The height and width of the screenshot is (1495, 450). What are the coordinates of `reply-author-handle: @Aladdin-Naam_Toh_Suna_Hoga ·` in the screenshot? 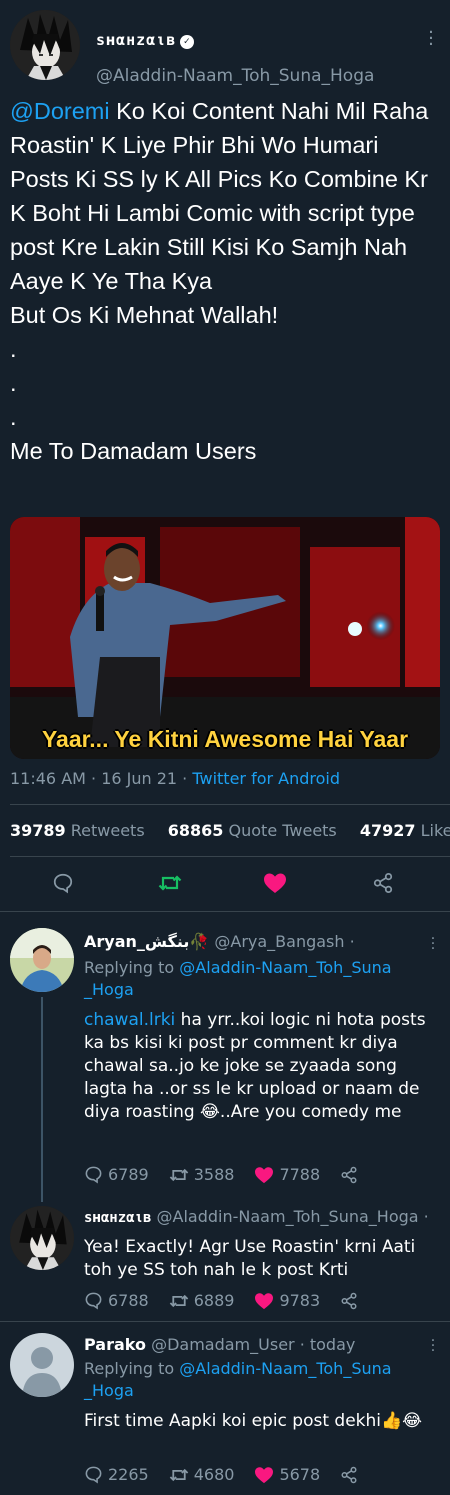 It's located at (293, 1216).